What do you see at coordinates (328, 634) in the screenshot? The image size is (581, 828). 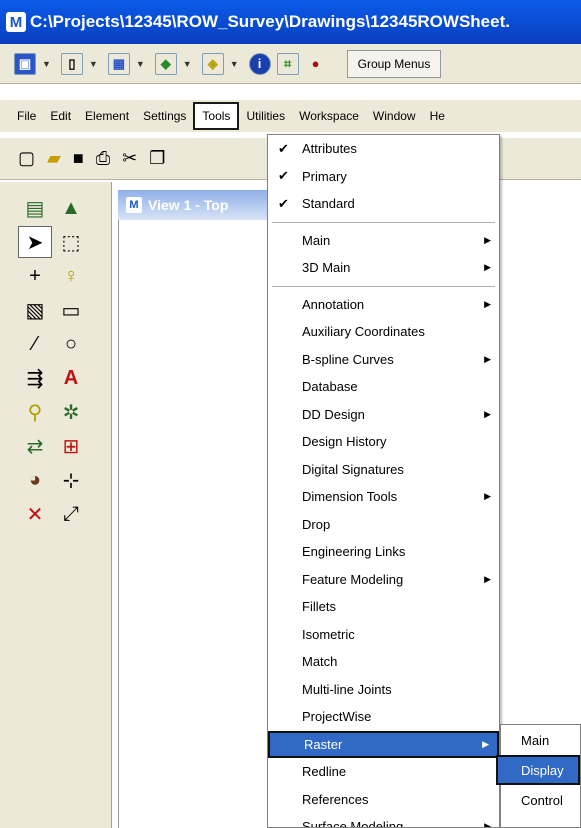 I see `menu-item-label: Isometric` at bounding box center [328, 634].